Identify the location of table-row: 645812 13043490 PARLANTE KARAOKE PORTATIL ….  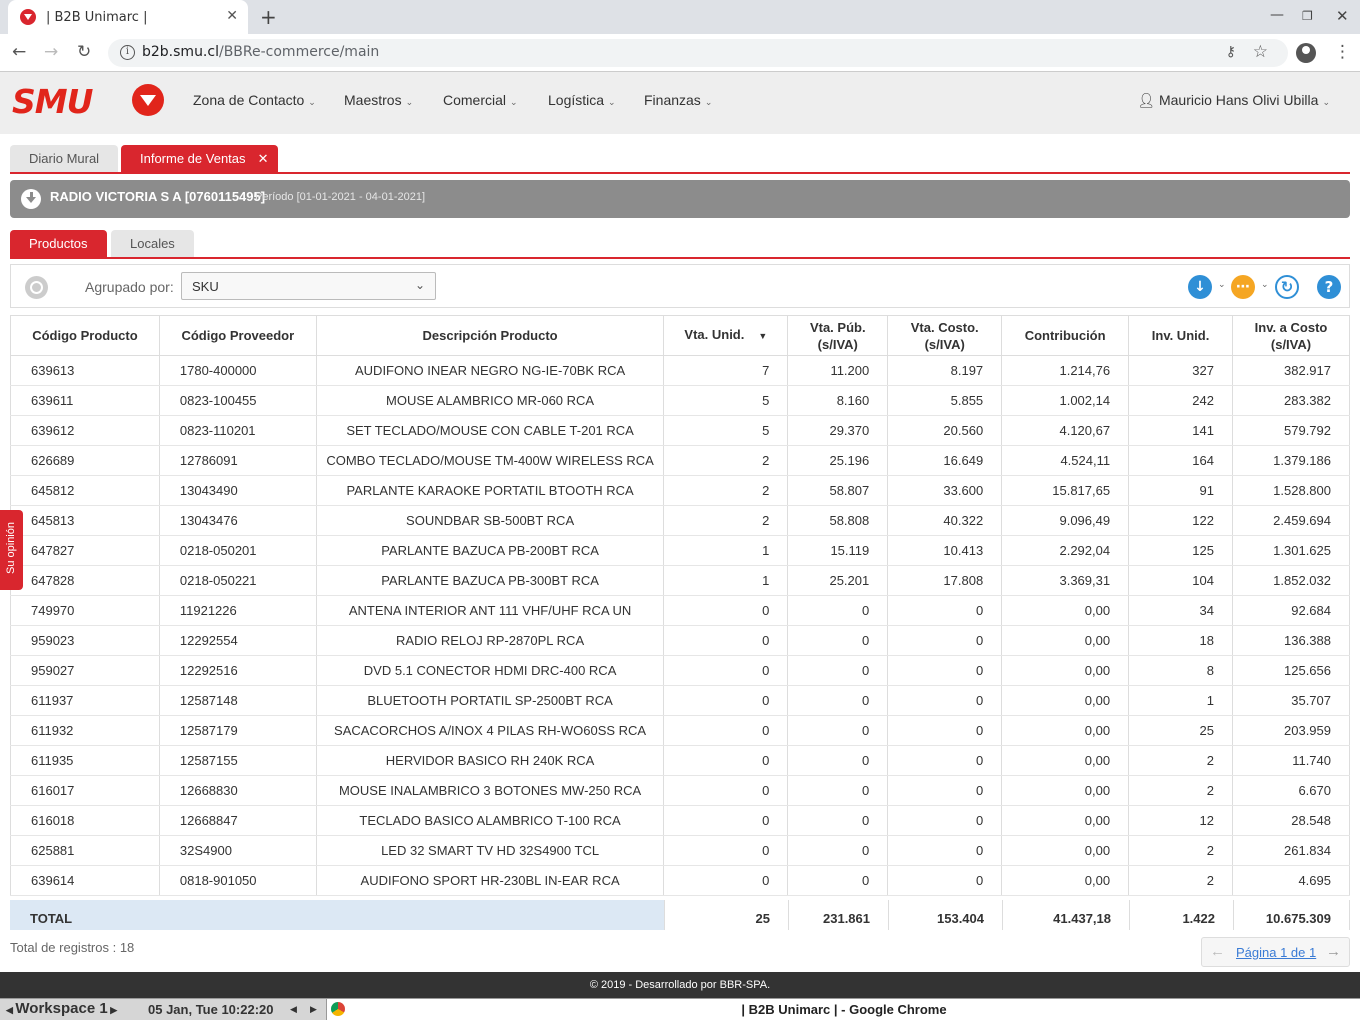
(680, 490).